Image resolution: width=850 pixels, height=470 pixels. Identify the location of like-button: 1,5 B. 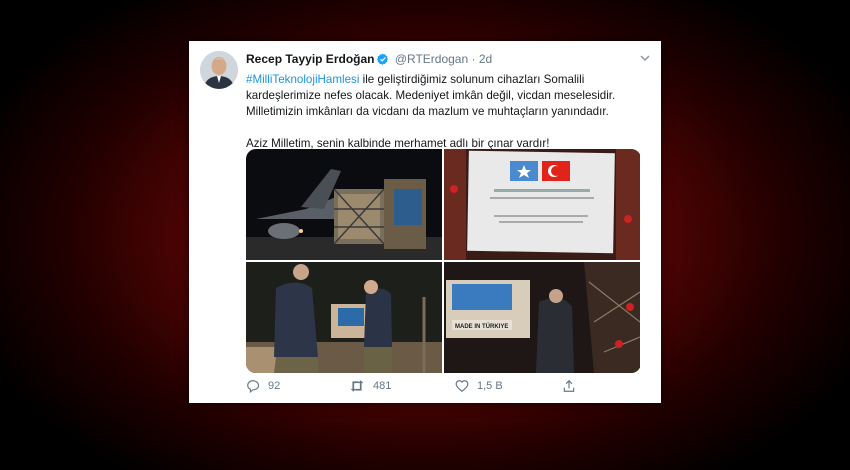
(479, 386).